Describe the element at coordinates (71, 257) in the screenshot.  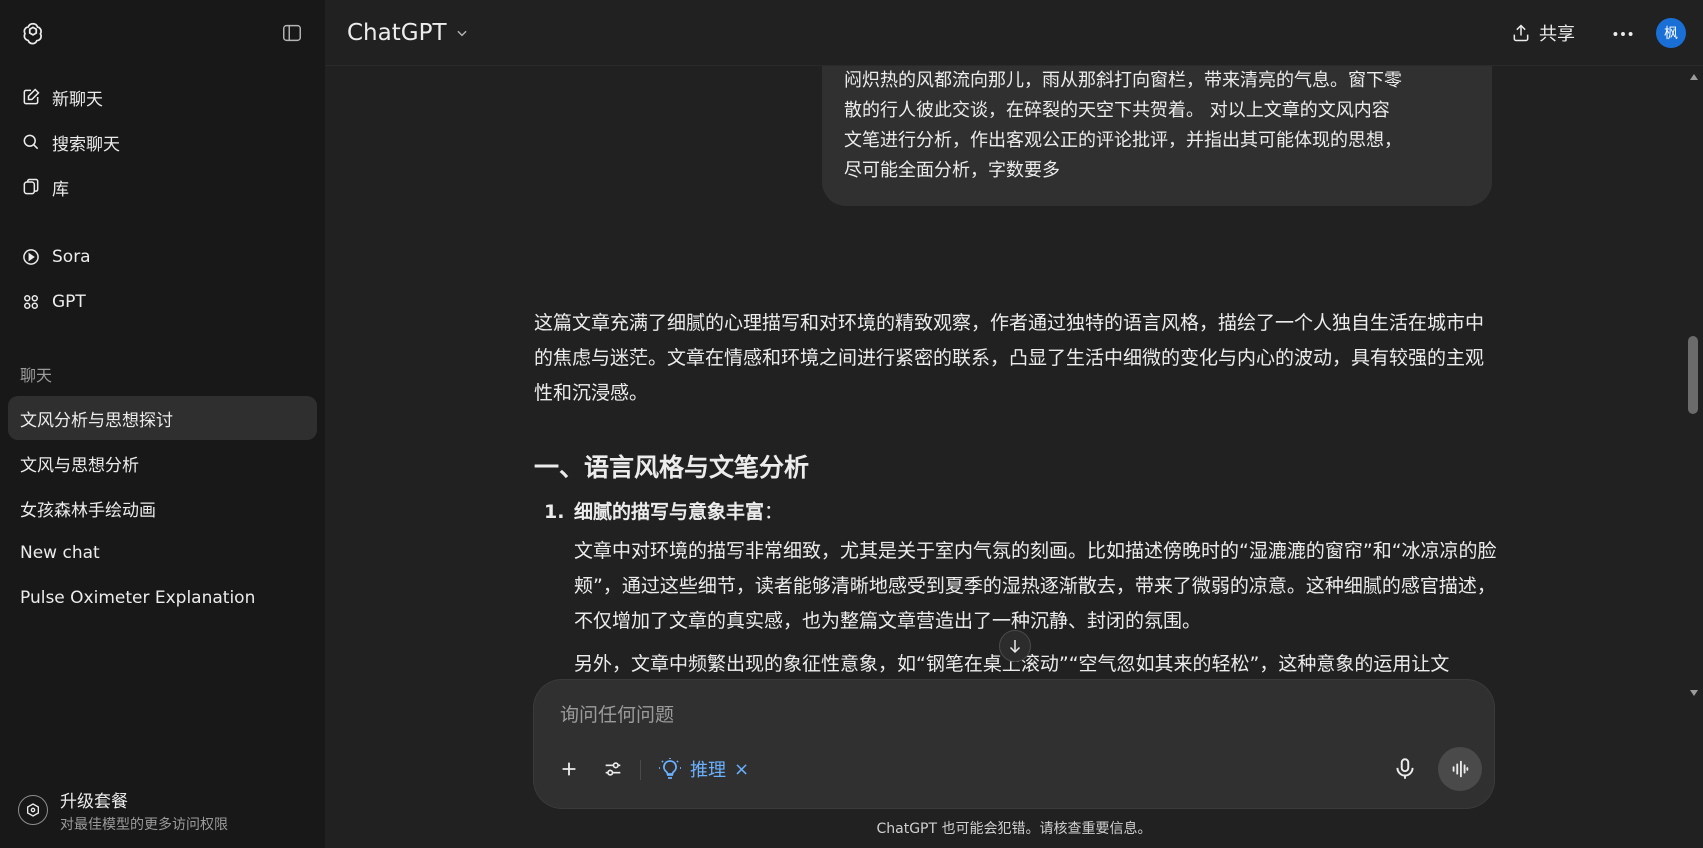
I see `sidebar-item-label: Sora` at that location.